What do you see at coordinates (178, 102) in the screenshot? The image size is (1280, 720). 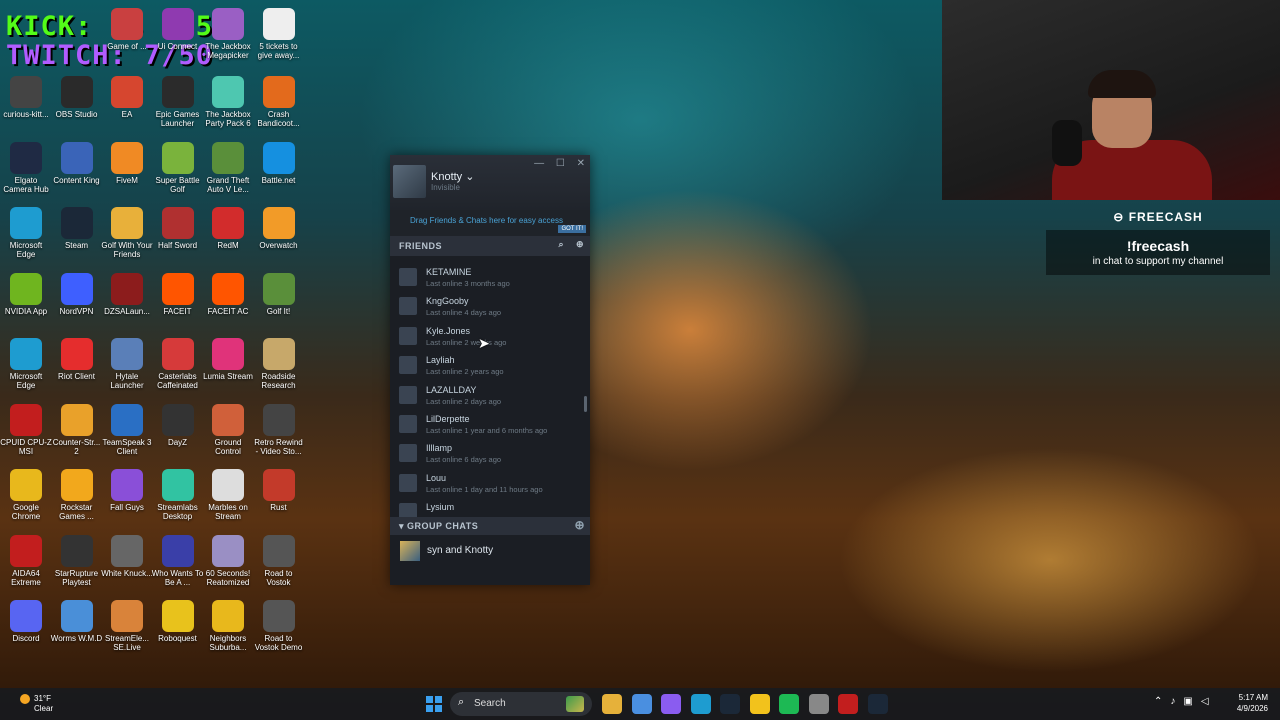 I see `desktop-icon: Epic Games Launcher` at bounding box center [178, 102].